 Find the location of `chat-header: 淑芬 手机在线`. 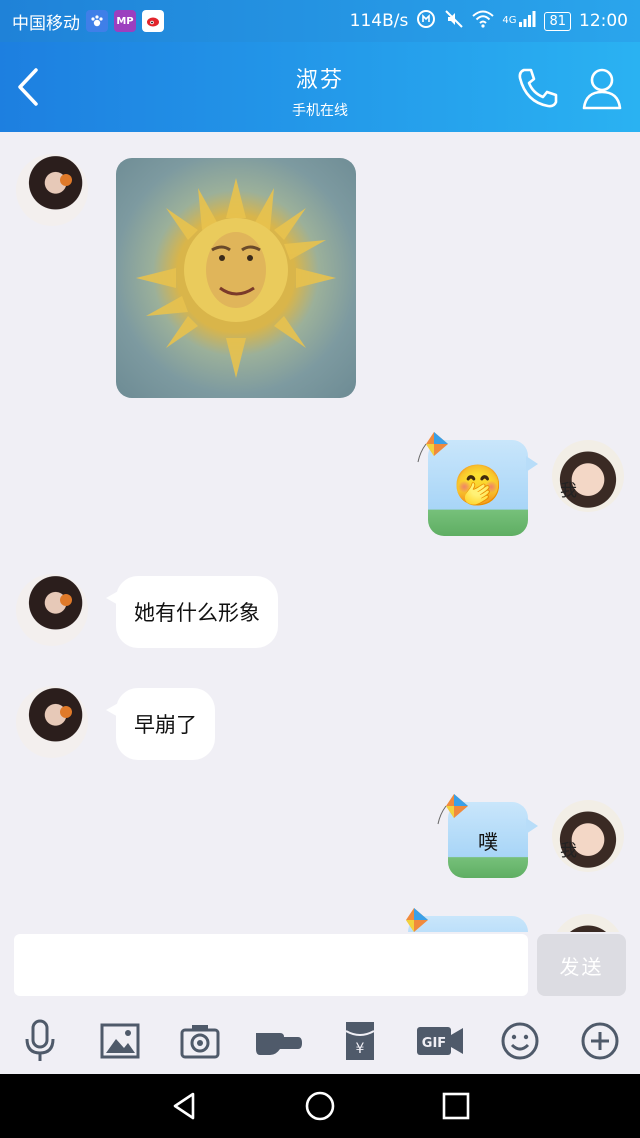

chat-header: 淑芬 手机在线 is located at coordinates (320, 87).